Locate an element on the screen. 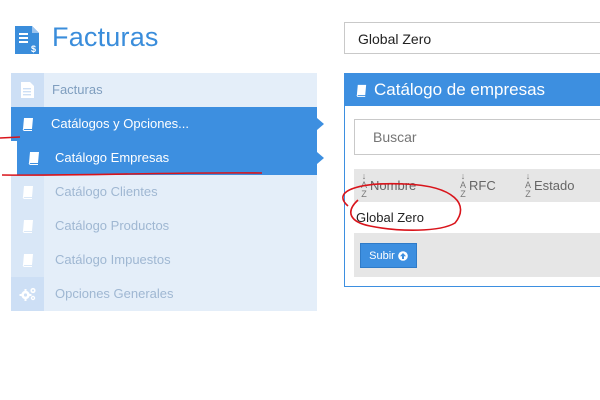 The height and width of the screenshot is (400, 600). sidebar-item-catalogo-clientes: Catálogo Clientes is located at coordinates (164, 192).